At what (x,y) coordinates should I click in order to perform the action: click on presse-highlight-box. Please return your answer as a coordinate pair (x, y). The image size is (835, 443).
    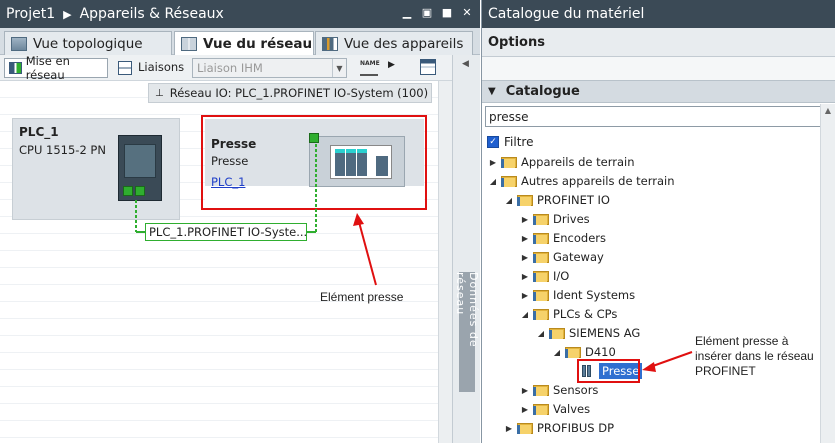
    Looking at the image, I should click on (314, 162).